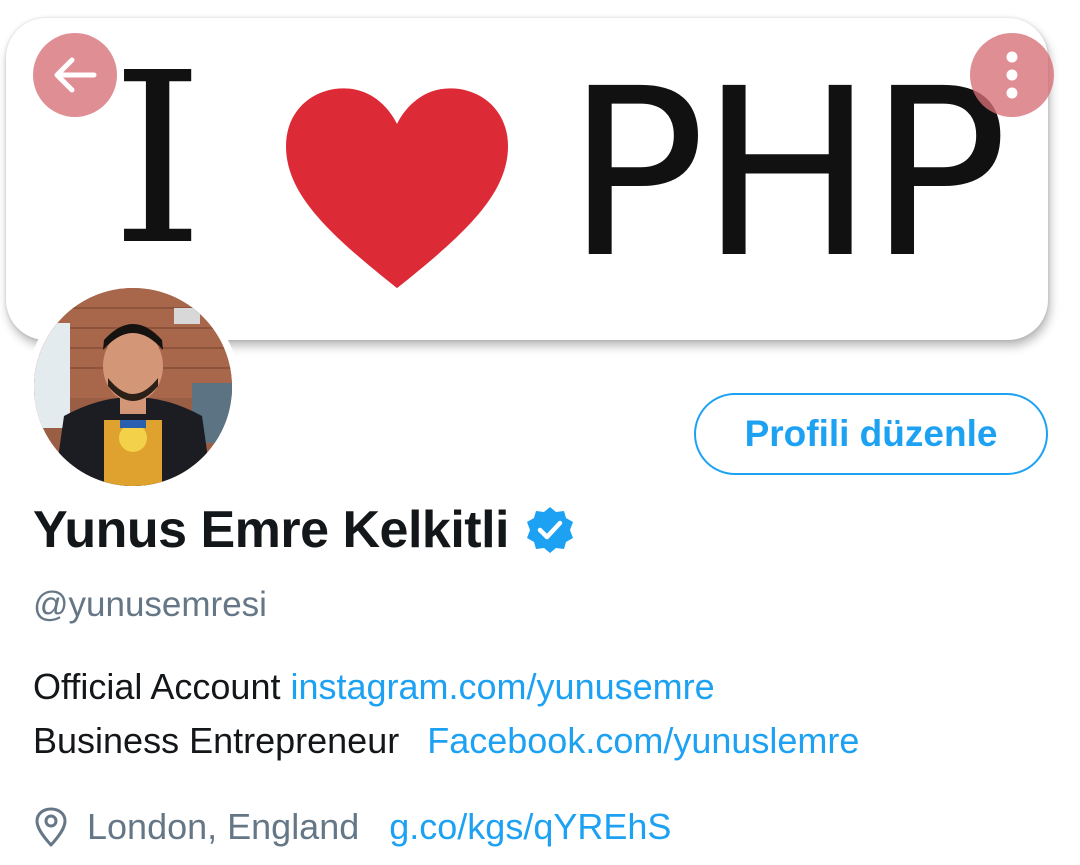 Image resolution: width=1080 pixels, height=865 pixels. What do you see at coordinates (223, 826) in the screenshot?
I see `location-text: London, England` at bounding box center [223, 826].